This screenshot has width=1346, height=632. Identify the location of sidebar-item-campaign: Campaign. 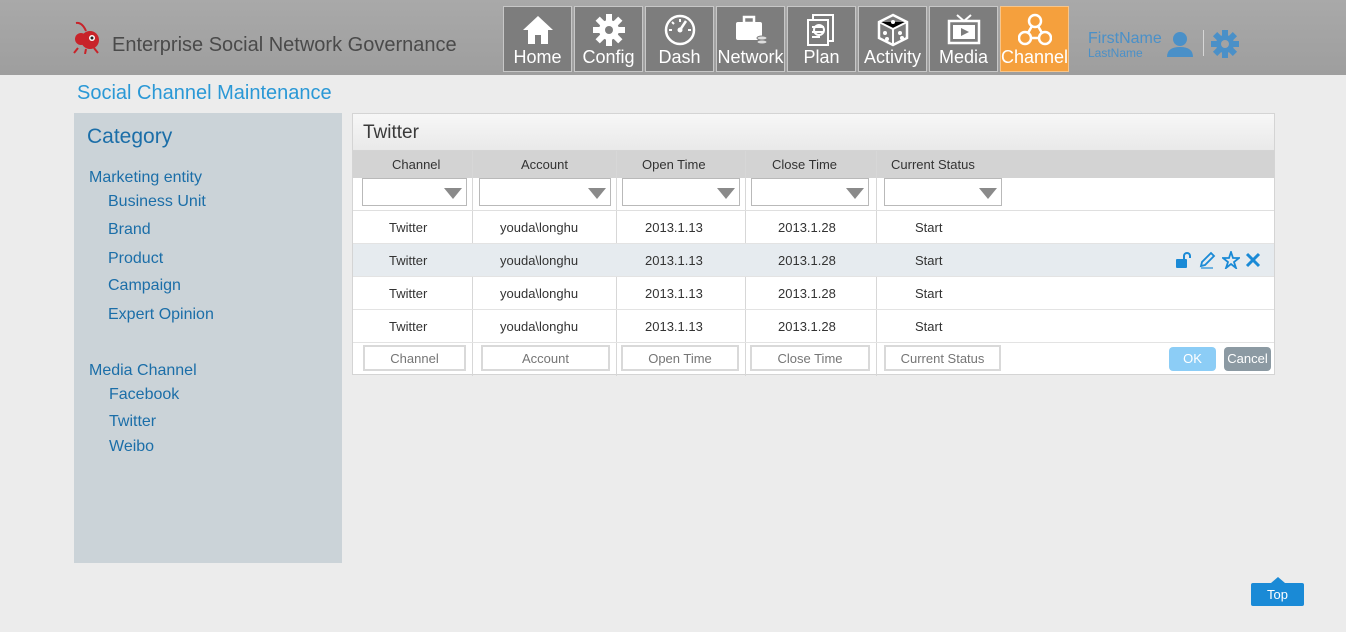
(144, 286).